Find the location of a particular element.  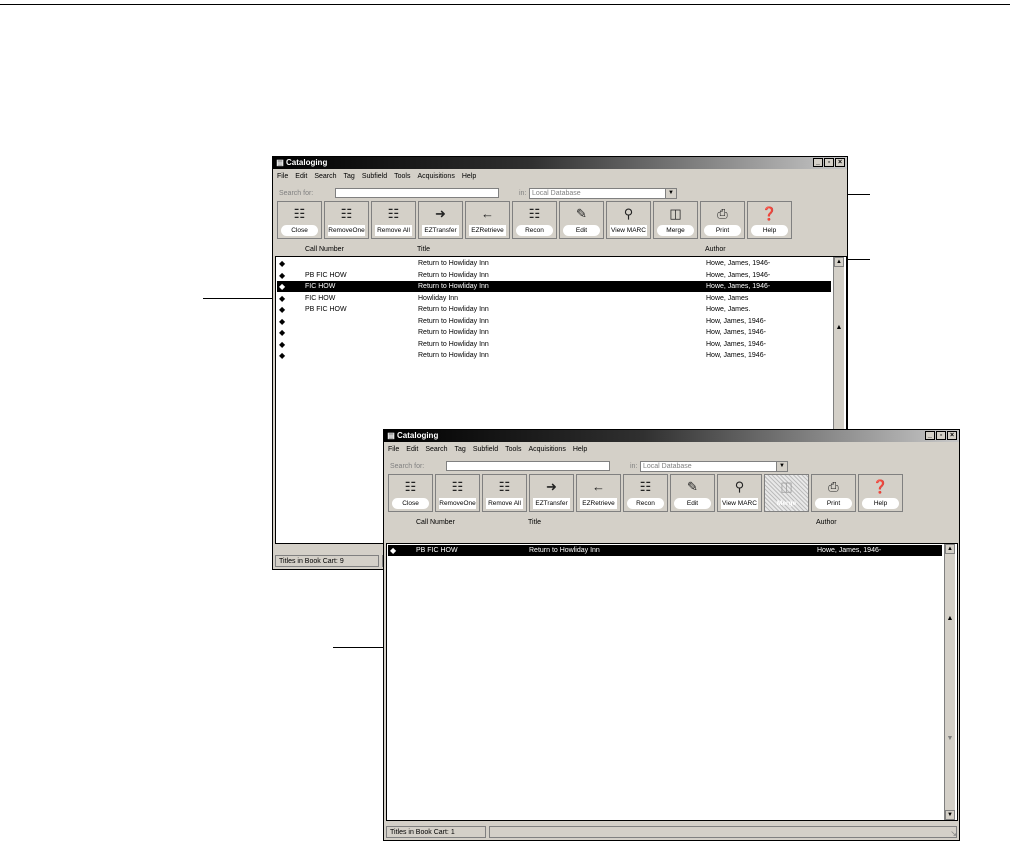

print-label: Print is located at coordinates (833, 503).